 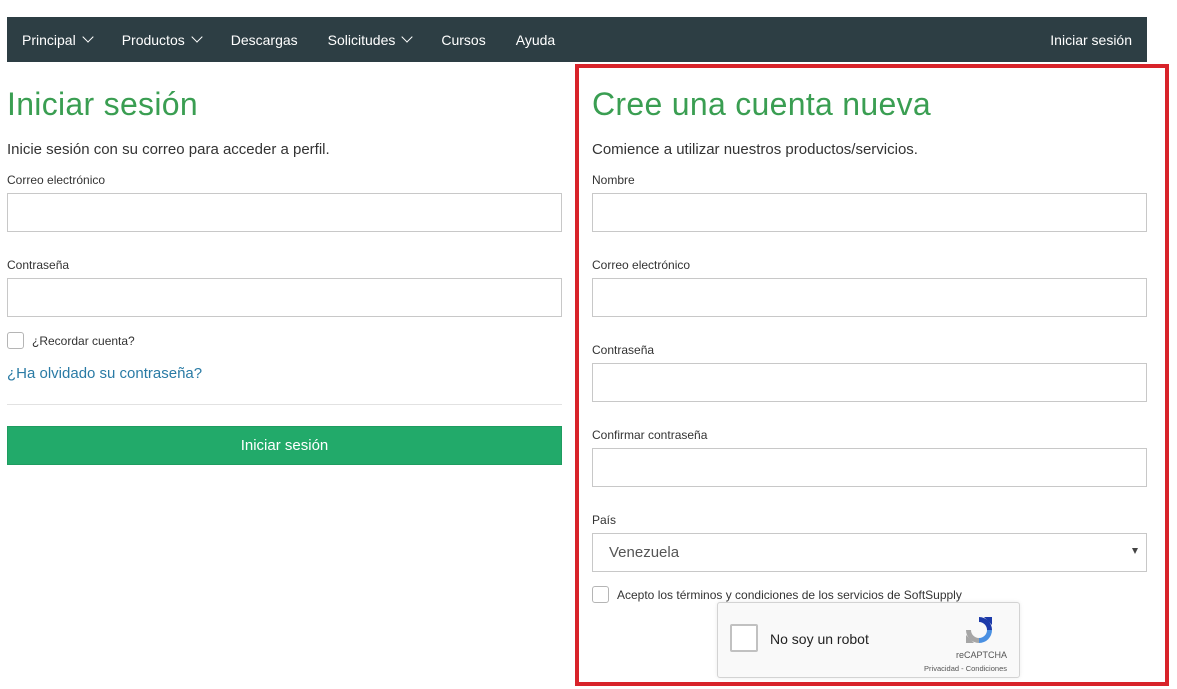 I want to click on nav-item-label: Cursos, so click(x=463, y=39).